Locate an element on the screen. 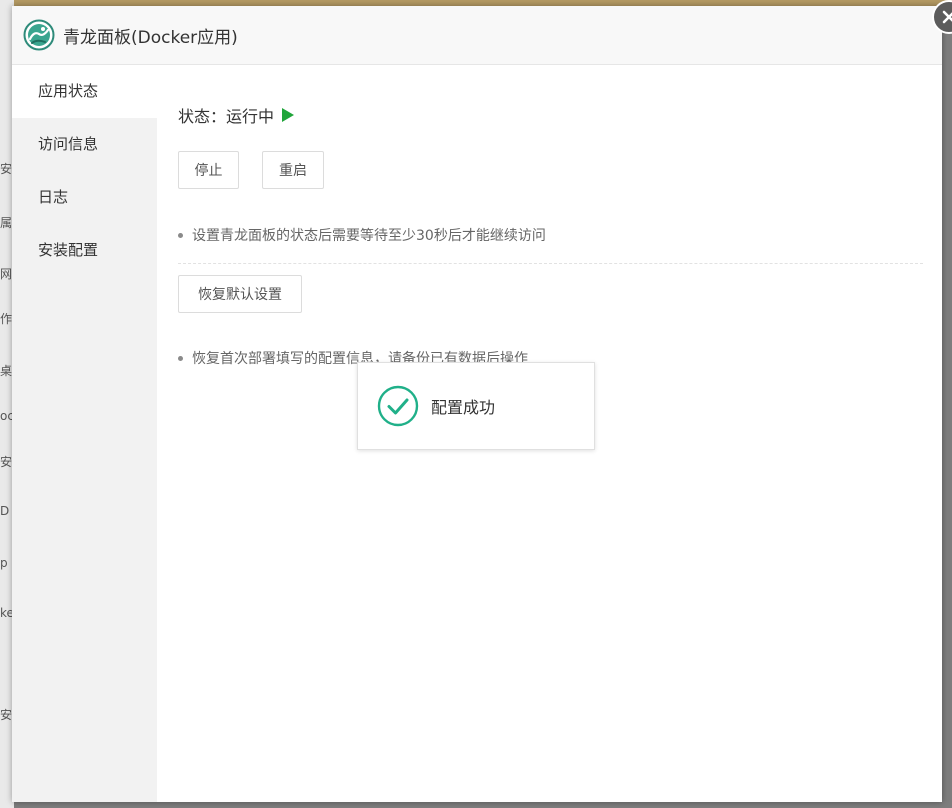 This screenshot has height=808, width=952. background-fragment: ke is located at coordinates (6, 613).